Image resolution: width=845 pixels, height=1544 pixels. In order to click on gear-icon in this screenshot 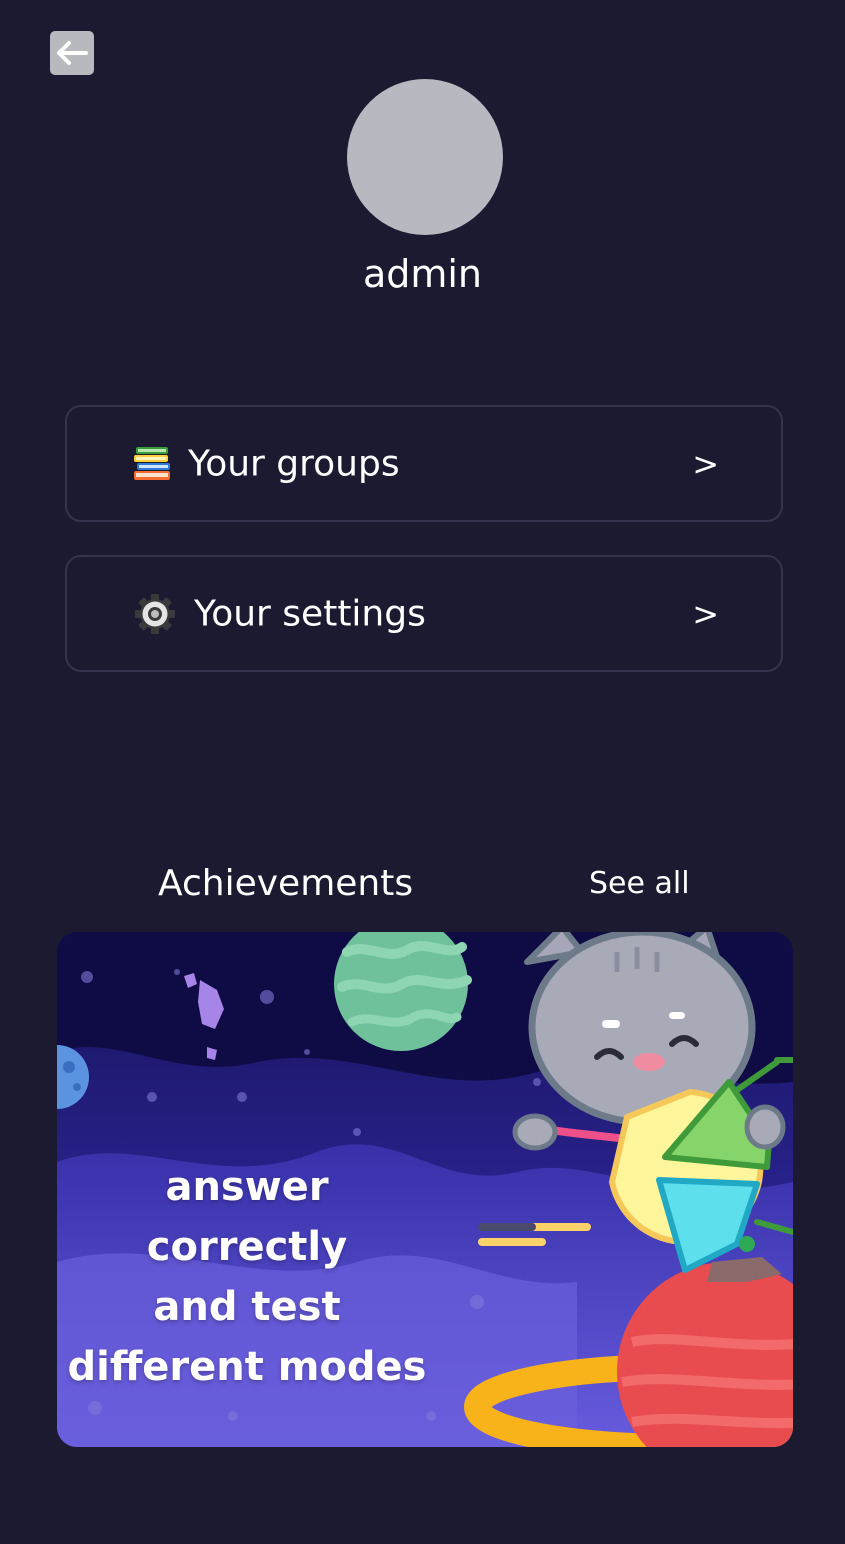, I will do `click(155, 613)`.